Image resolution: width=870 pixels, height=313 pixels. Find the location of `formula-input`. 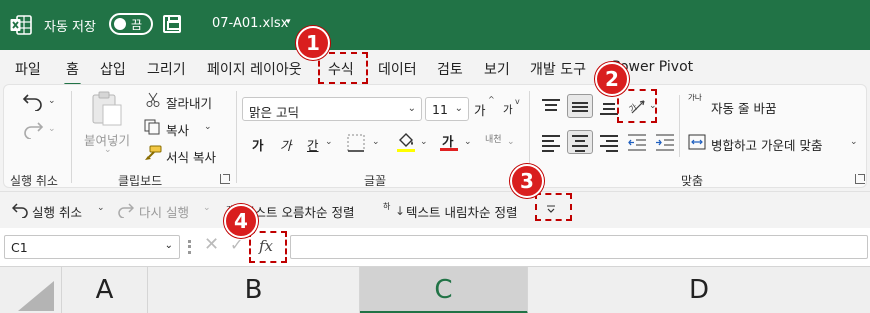

formula-input is located at coordinates (579, 247).